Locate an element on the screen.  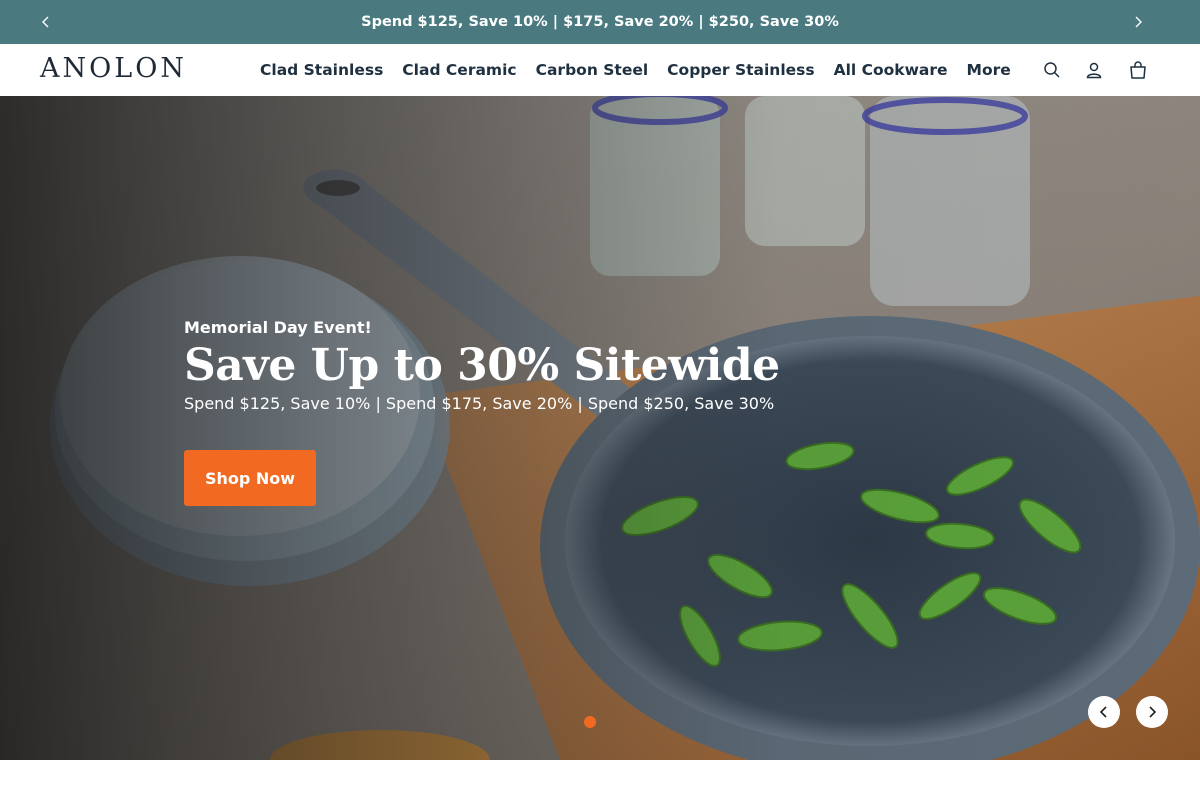
slide-dot-active is located at coordinates (590, 722).